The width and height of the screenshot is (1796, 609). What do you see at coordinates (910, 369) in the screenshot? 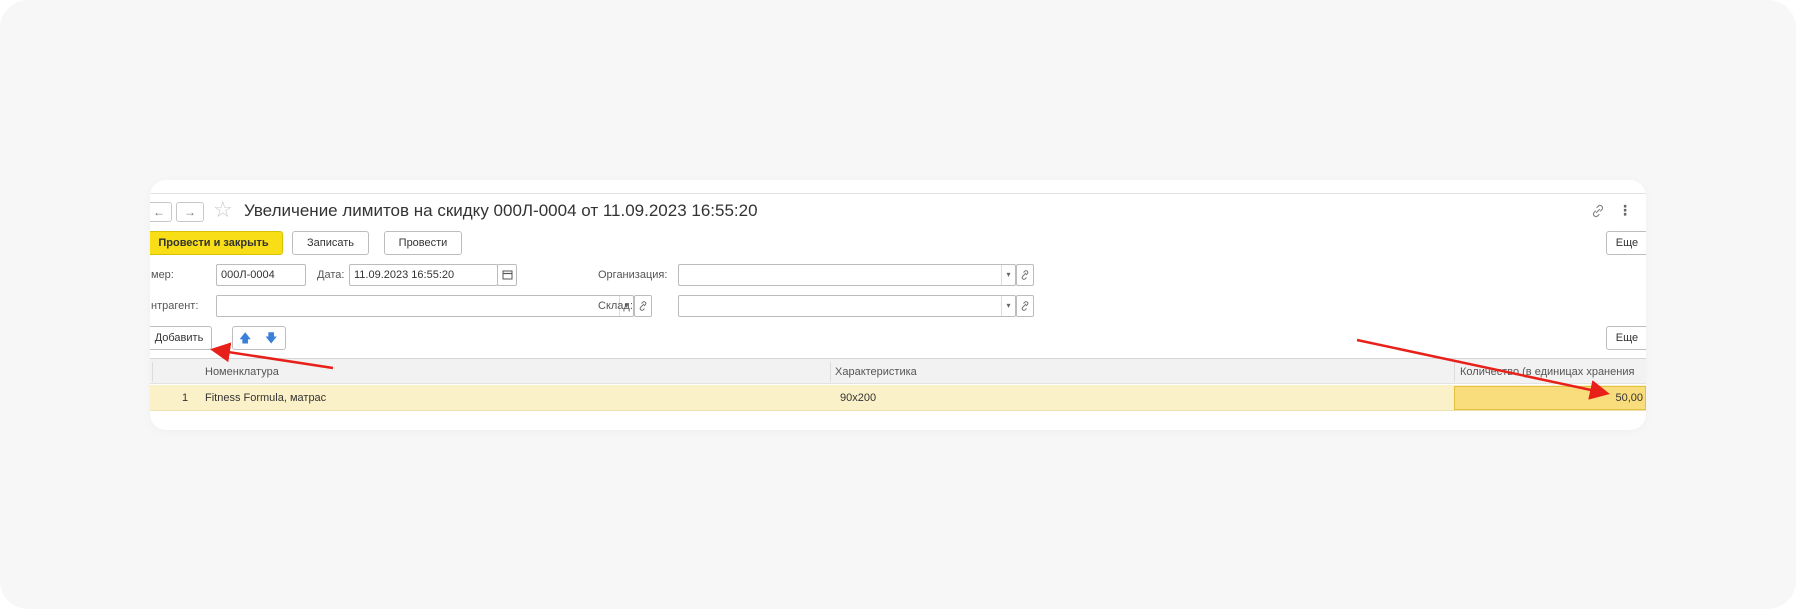
I see `annotation-arrows` at bounding box center [910, 369].